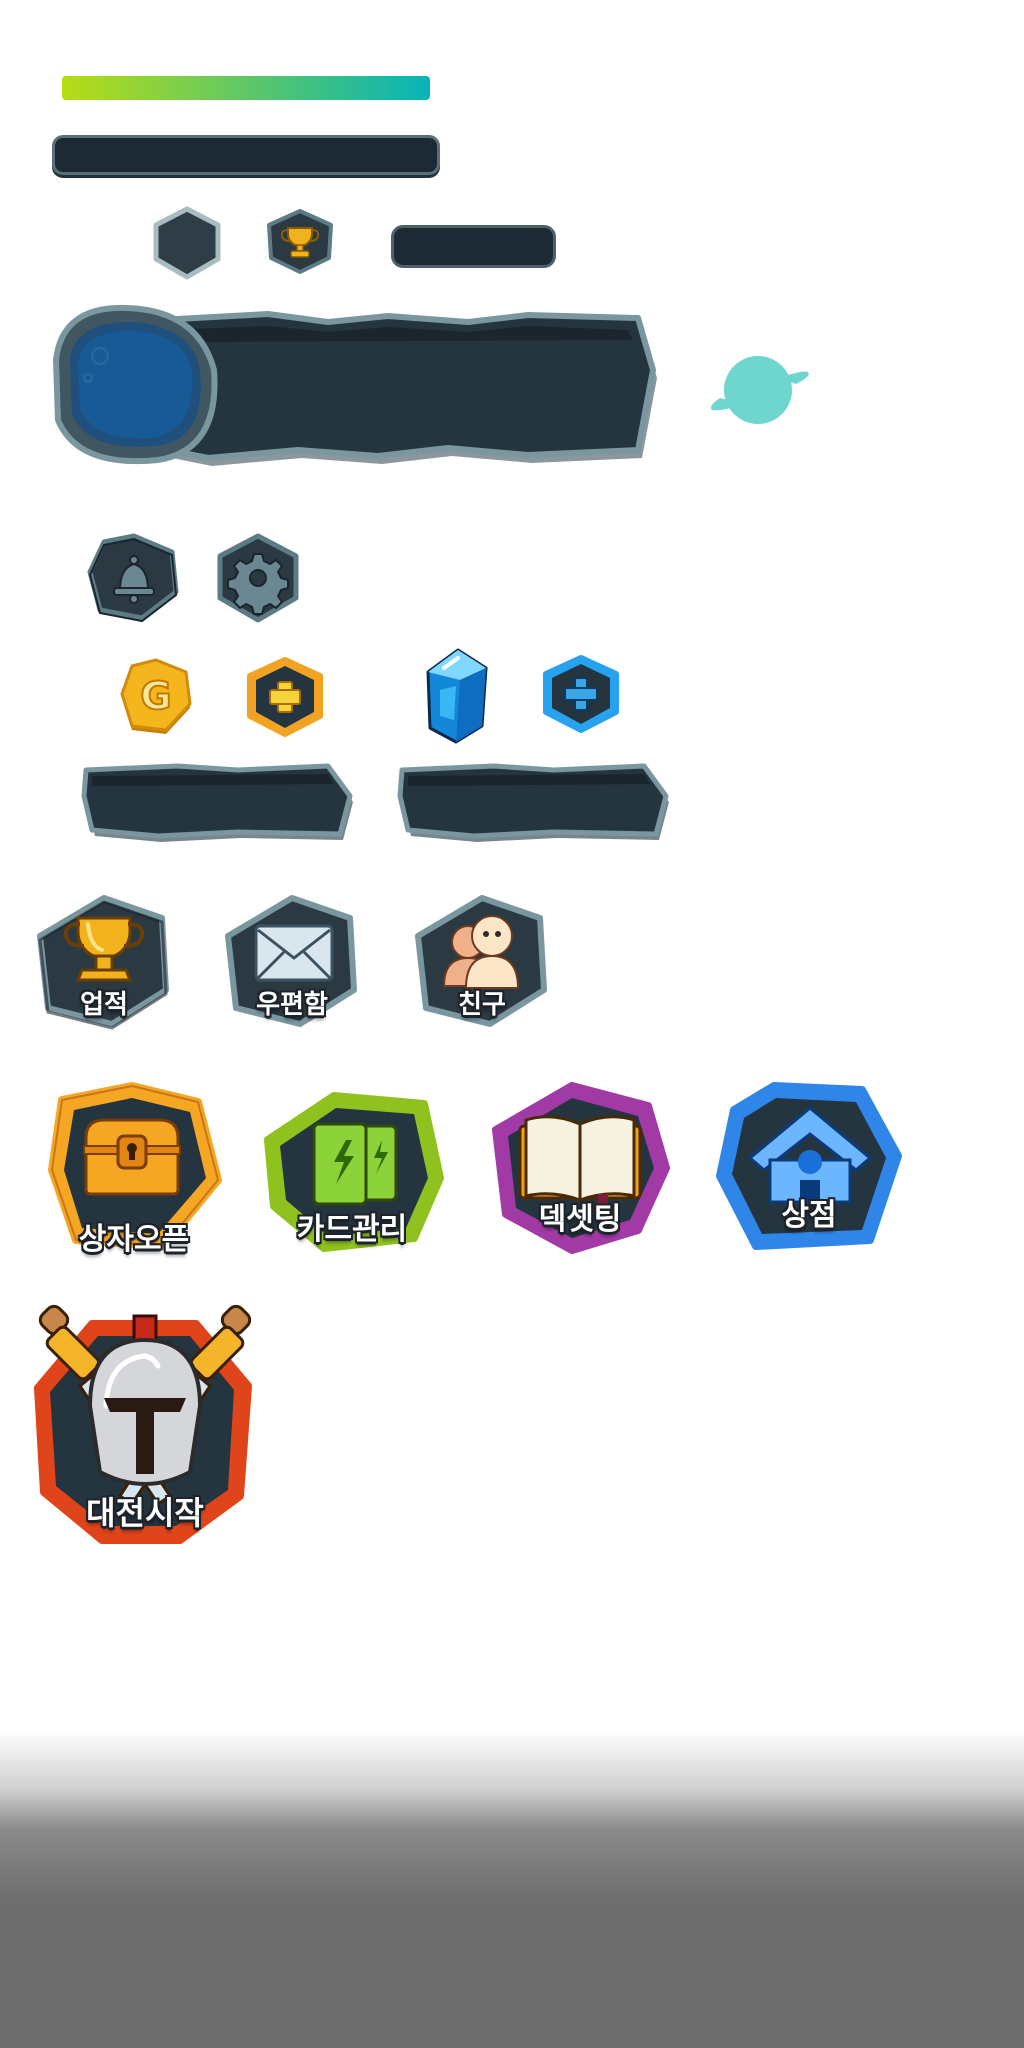  I want to click on xp-progress-bar, so click(246, 88).